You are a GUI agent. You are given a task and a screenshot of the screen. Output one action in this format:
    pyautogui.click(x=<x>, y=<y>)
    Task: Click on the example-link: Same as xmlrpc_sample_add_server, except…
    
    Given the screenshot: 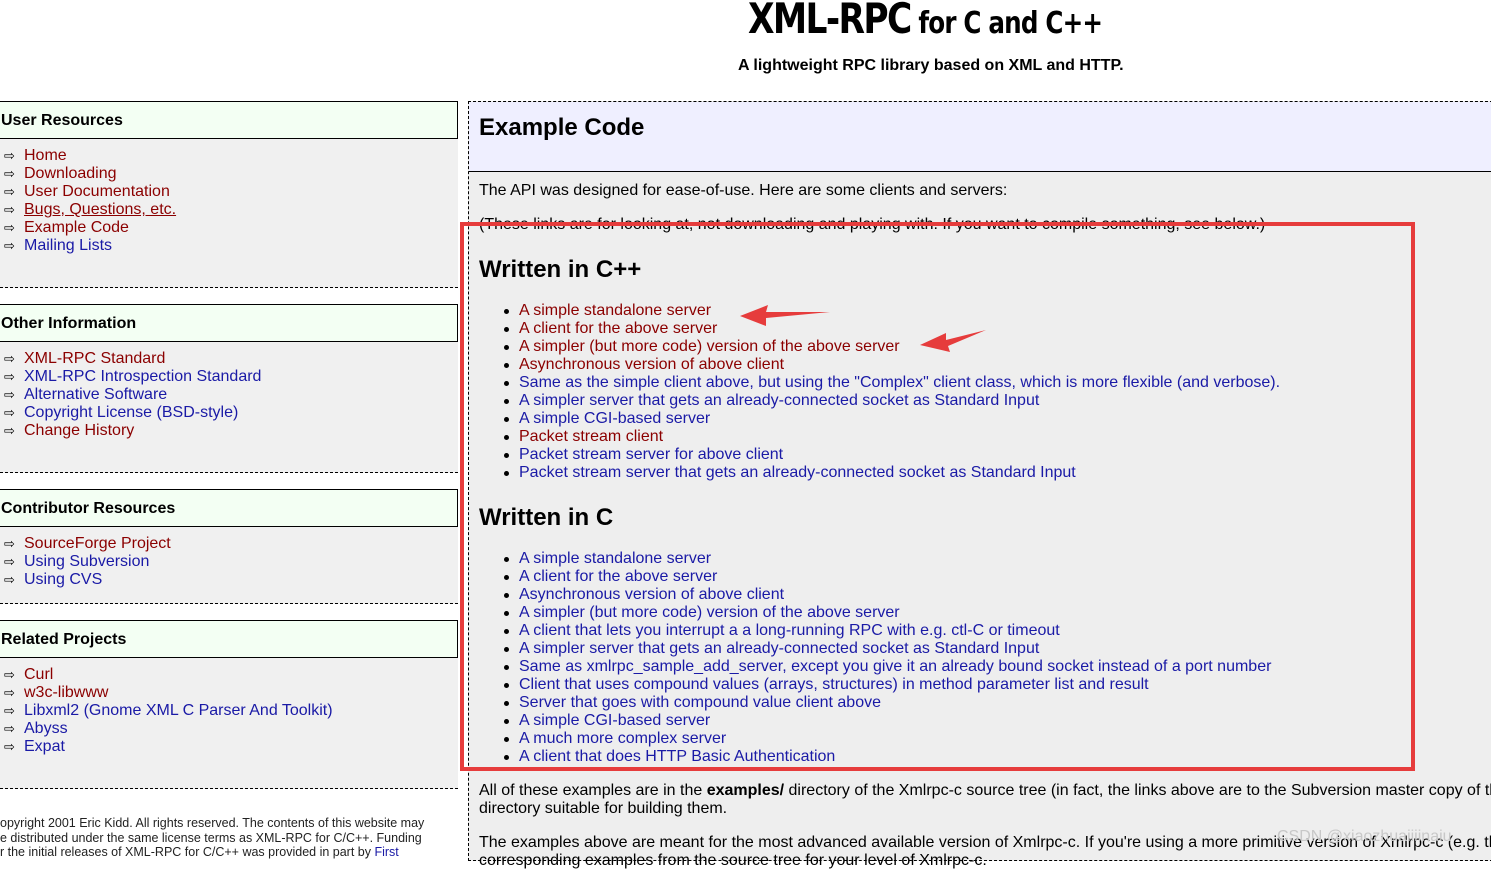 What is the action you would take?
    pyautogui.click(x=895, y=666)
    